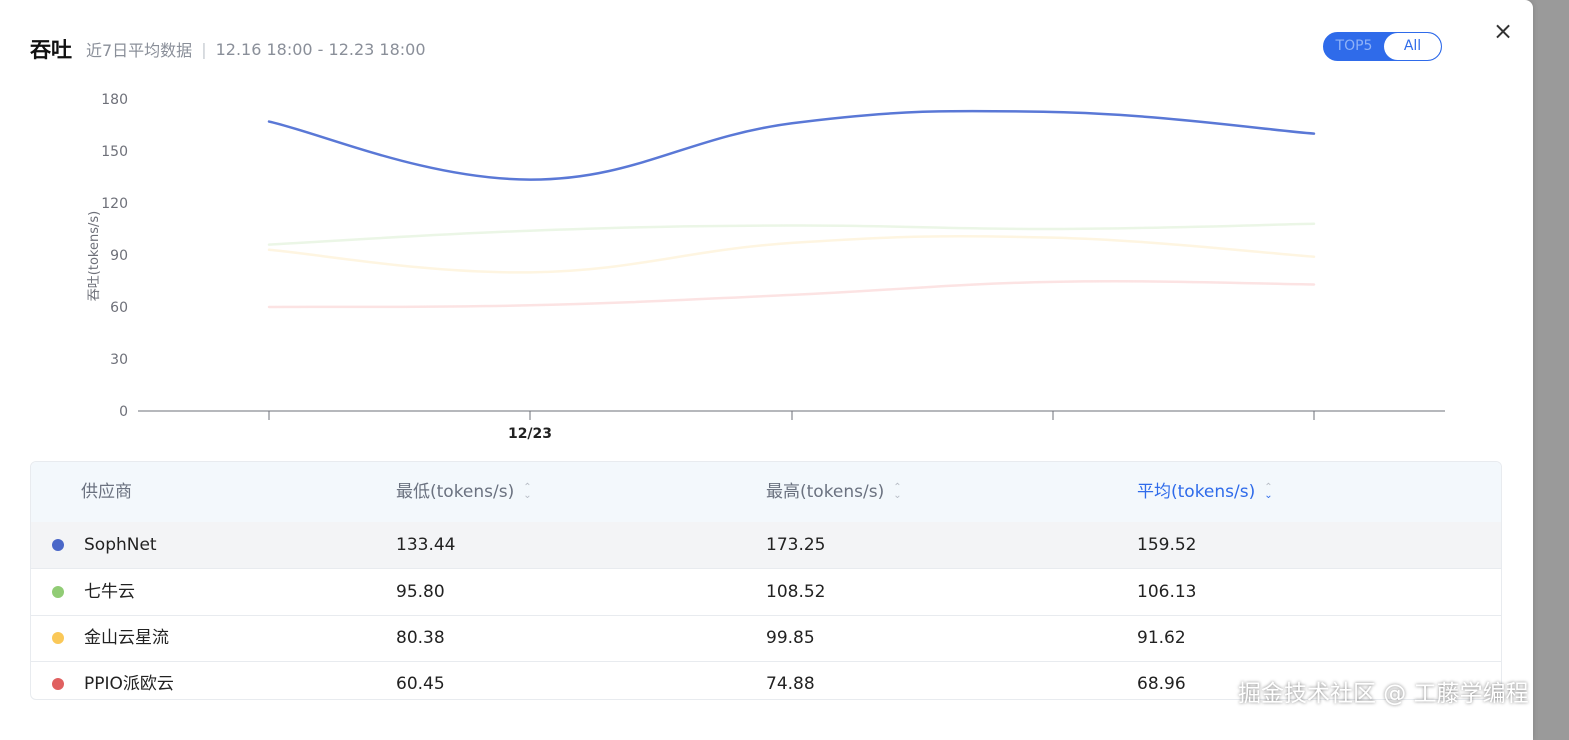 The width and height of the screenshot is (1569, 740). Describe the element at coordinates (790, 638) in the screenshot. I see `max-value: 99.85` at that location.